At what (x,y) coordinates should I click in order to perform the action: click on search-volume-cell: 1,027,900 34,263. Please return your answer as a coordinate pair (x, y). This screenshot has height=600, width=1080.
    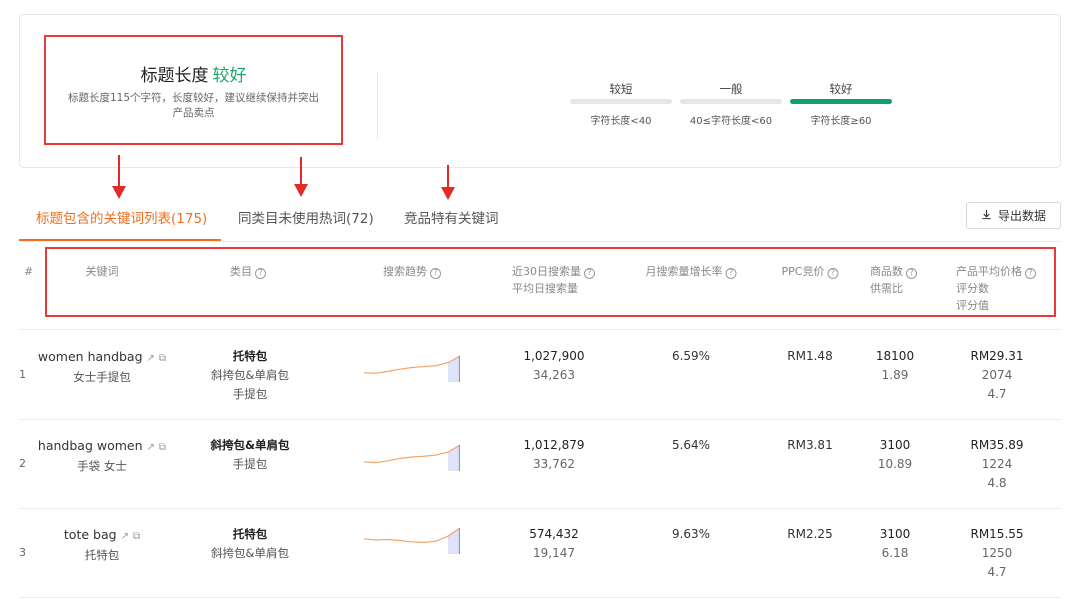
    Looking at the image, I should click on (553, 366).